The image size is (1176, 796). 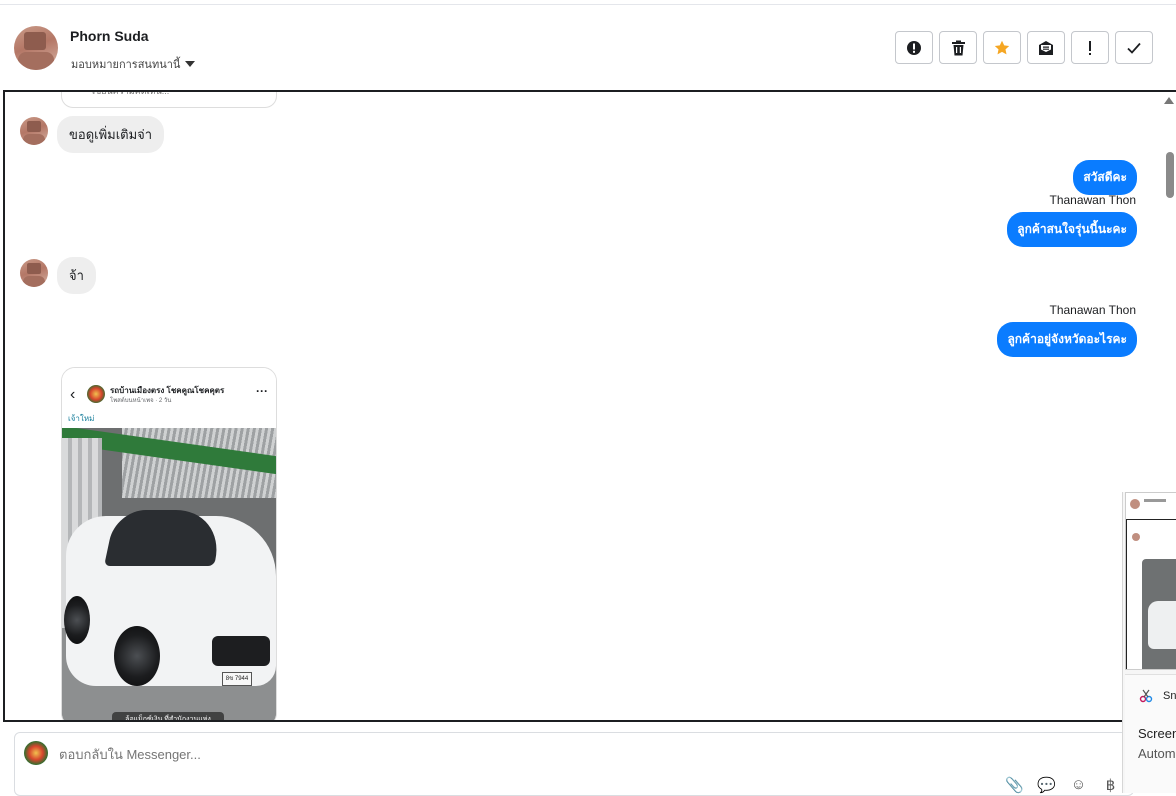 I want to click on page-logo, so click(x=96, y=394).